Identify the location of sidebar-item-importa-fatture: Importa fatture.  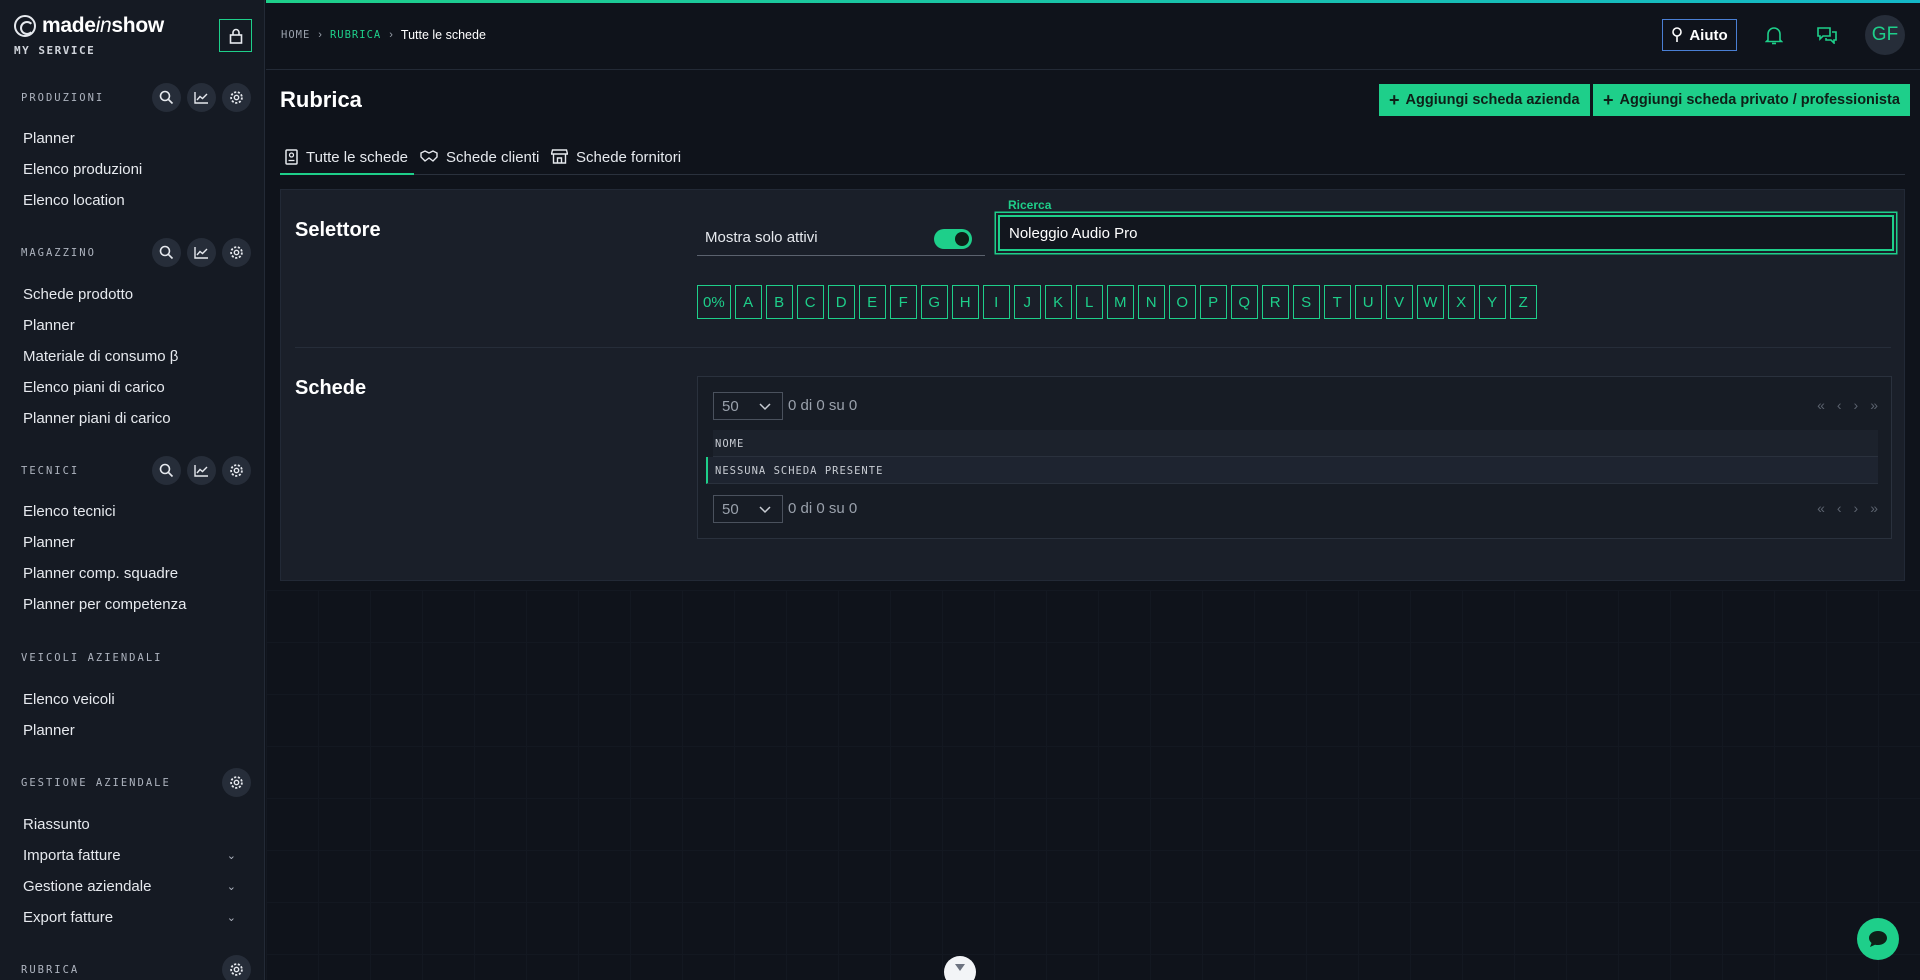
(72, 855).